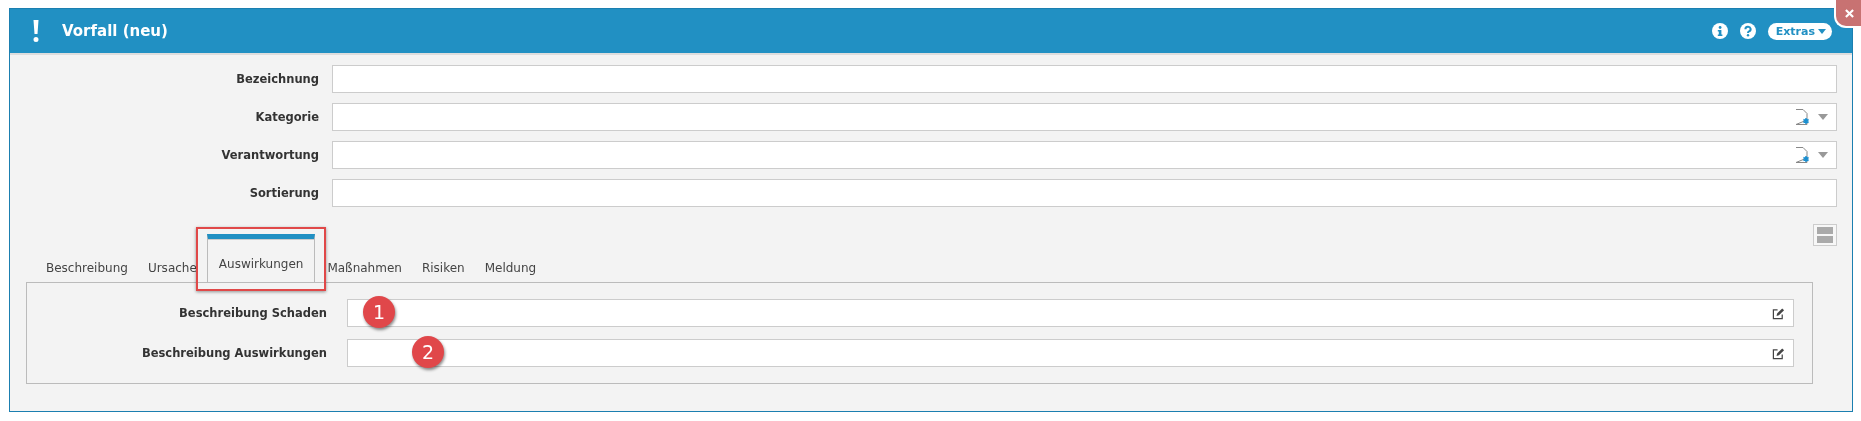 The image size is (1861, 421). What do you see at coordinates (277, 79) in the screenshot?
I see `field-label: Bezeichnung` at bounding box center [277, 79].